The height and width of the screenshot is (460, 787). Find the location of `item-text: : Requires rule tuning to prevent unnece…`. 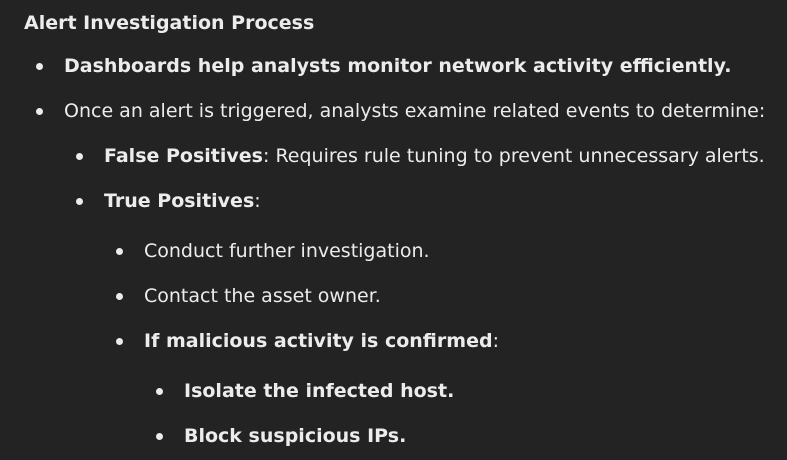

item-text: : Requires rule tuning to prevent unnece… is located at coordinates (514, 156).